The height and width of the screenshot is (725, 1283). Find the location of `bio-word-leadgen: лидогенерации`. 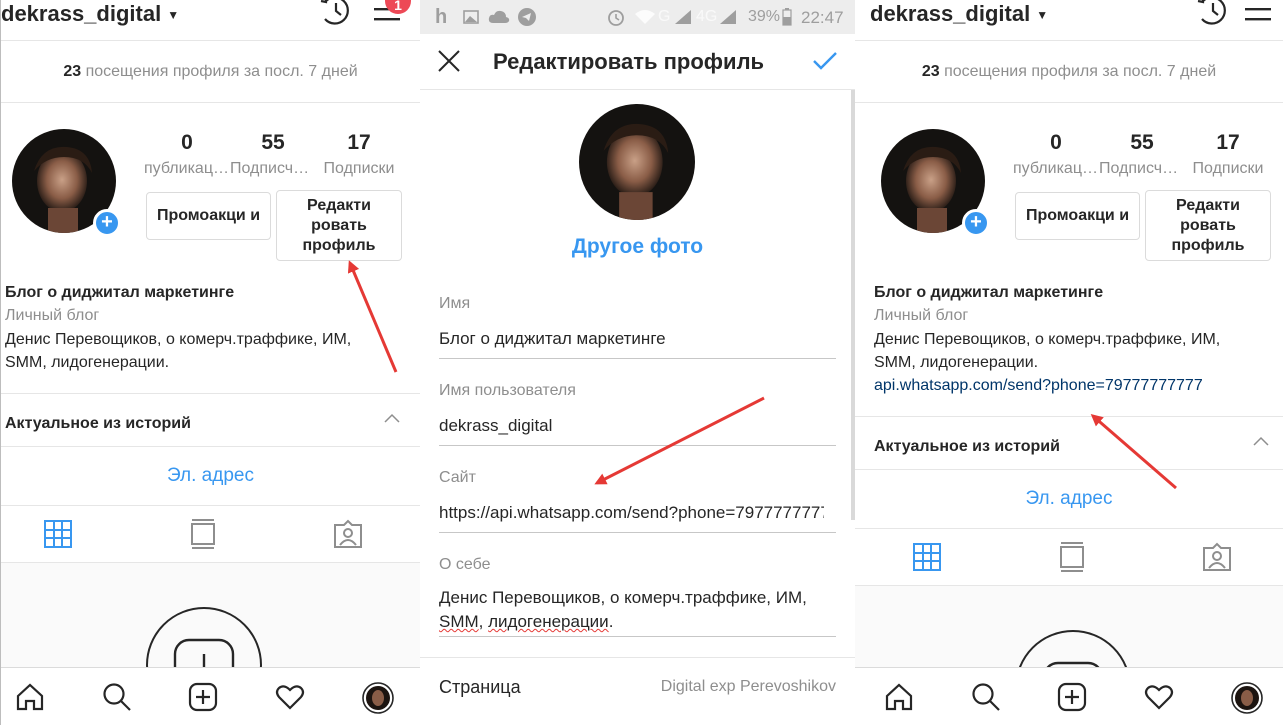

bio-word-leadgen: лидогенерации is located at coordinates (548, 621).